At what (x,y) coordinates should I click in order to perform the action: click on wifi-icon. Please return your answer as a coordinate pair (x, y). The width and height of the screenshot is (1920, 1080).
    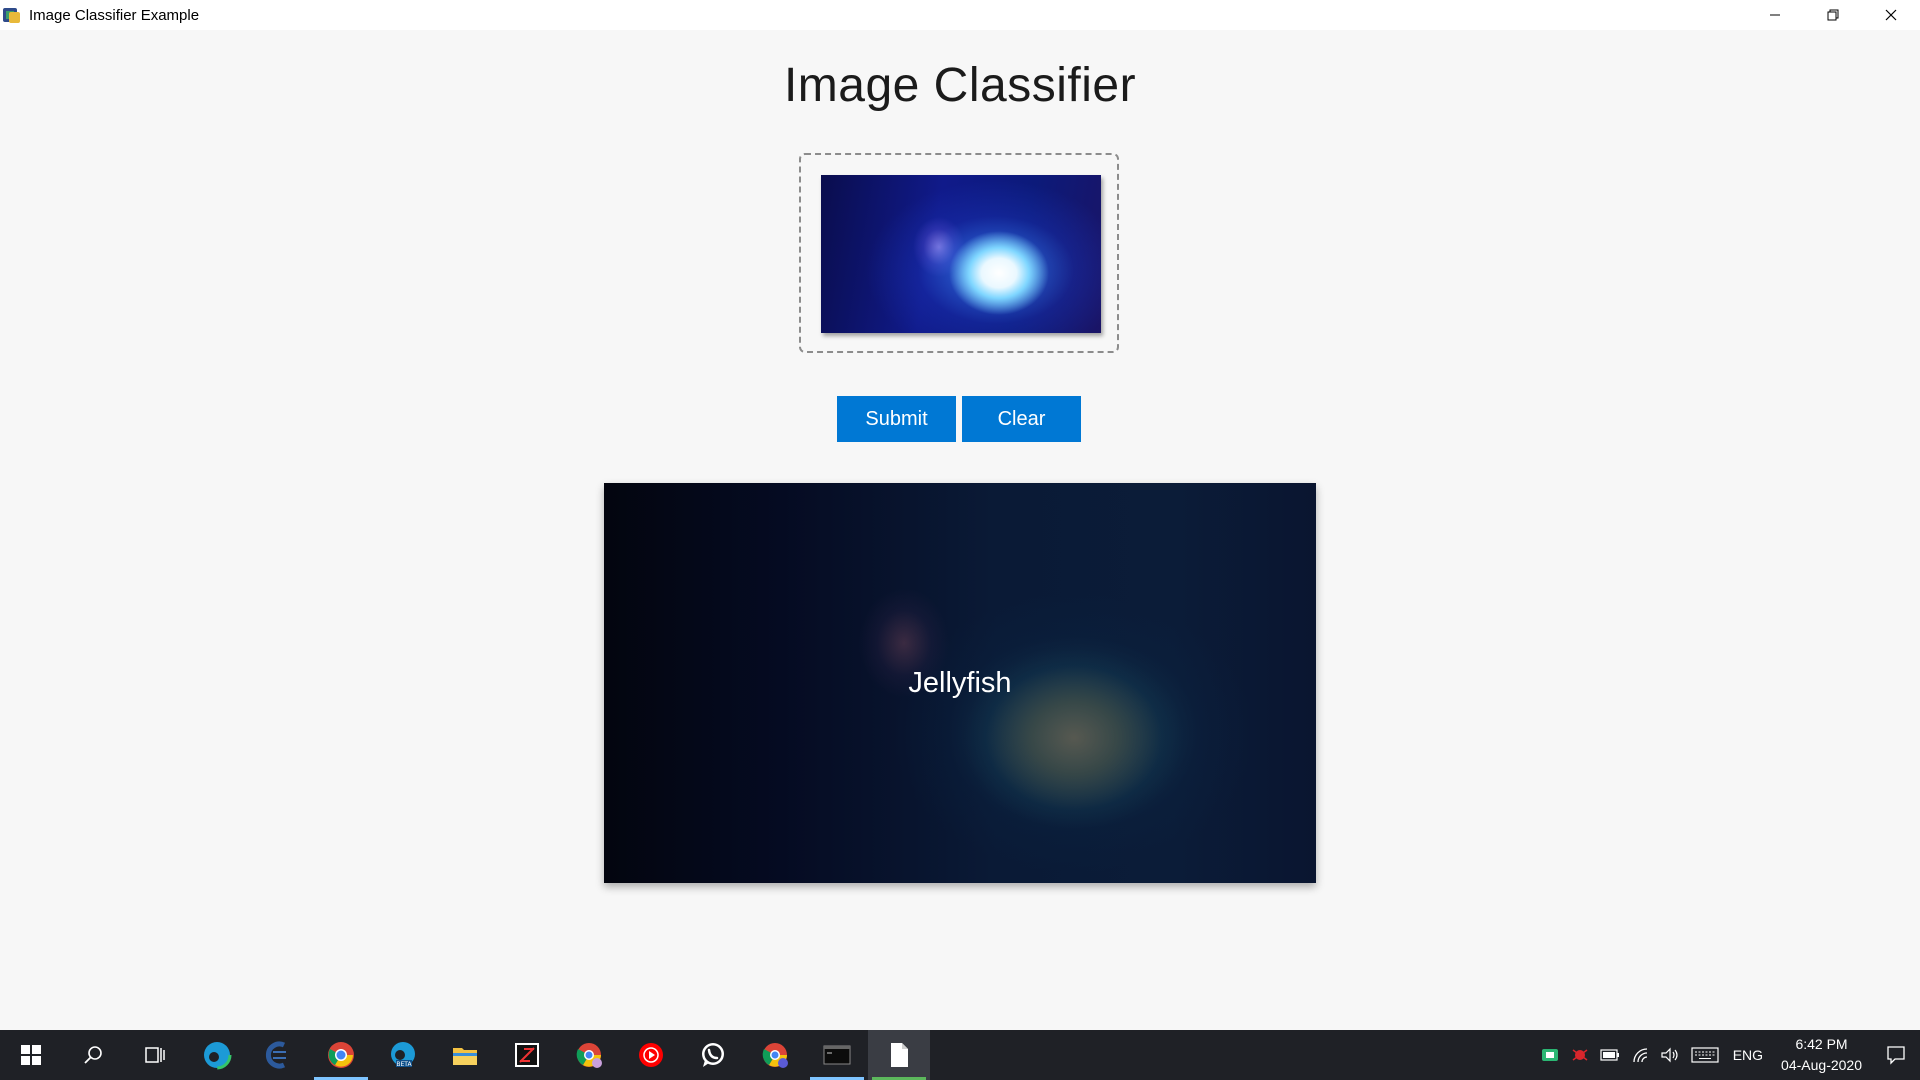
    Looking at the image, I should click on (1640, 1055).